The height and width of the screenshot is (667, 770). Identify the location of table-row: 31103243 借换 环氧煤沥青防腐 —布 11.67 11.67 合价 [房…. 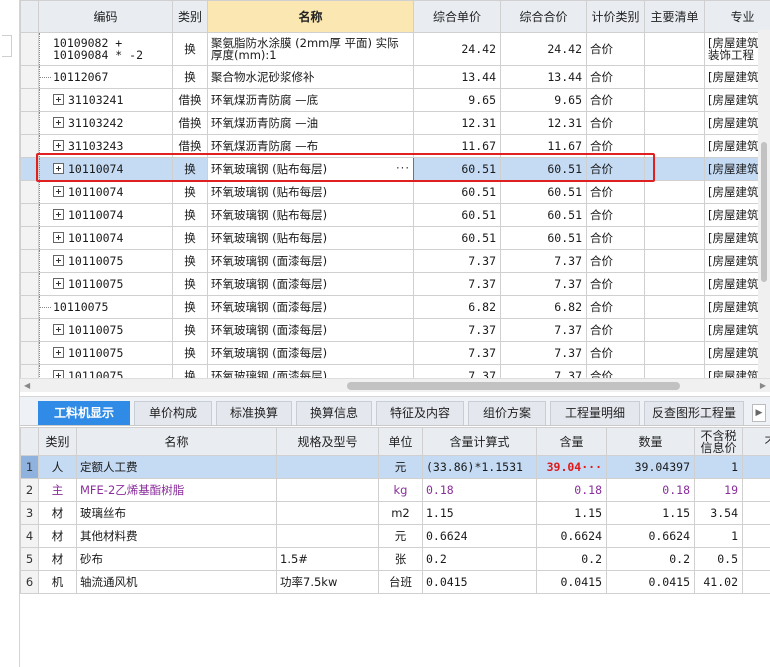
(395, 146).